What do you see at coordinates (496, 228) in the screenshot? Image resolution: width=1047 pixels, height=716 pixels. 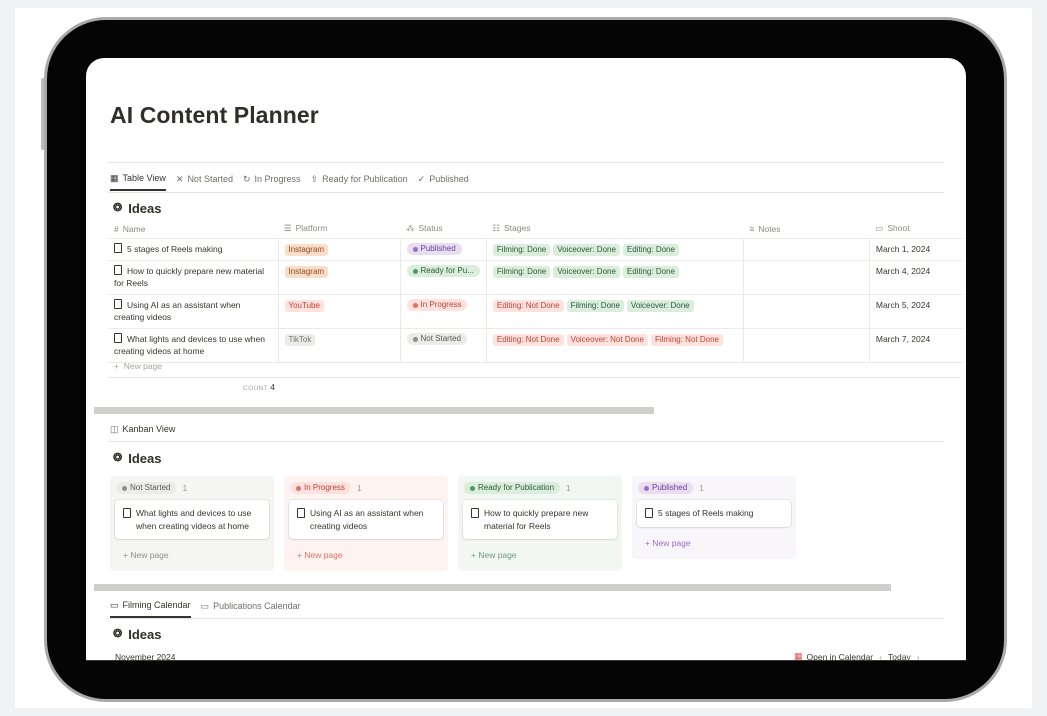 I see `checklist-icon: ☷` at bounding box center [496, 228].